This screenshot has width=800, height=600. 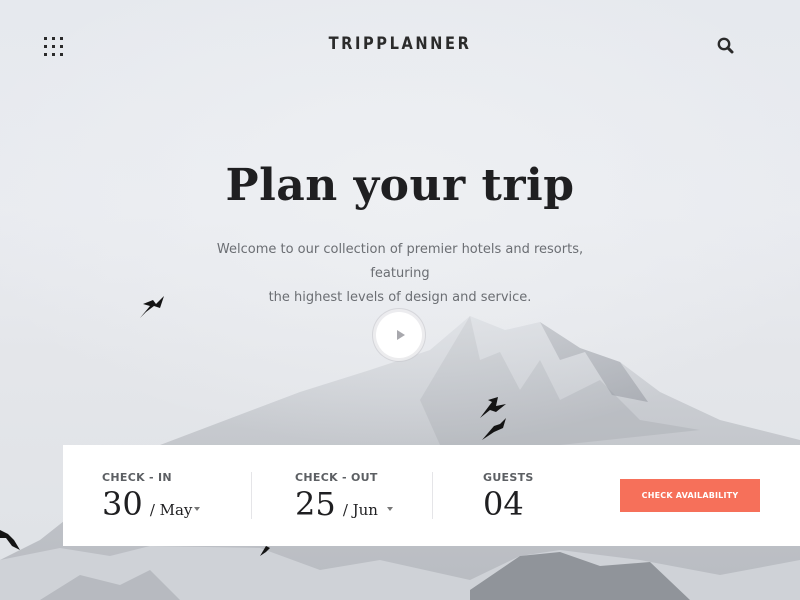 I want to click on guests-field: GUESTS 04, so click(x=533, y=495).